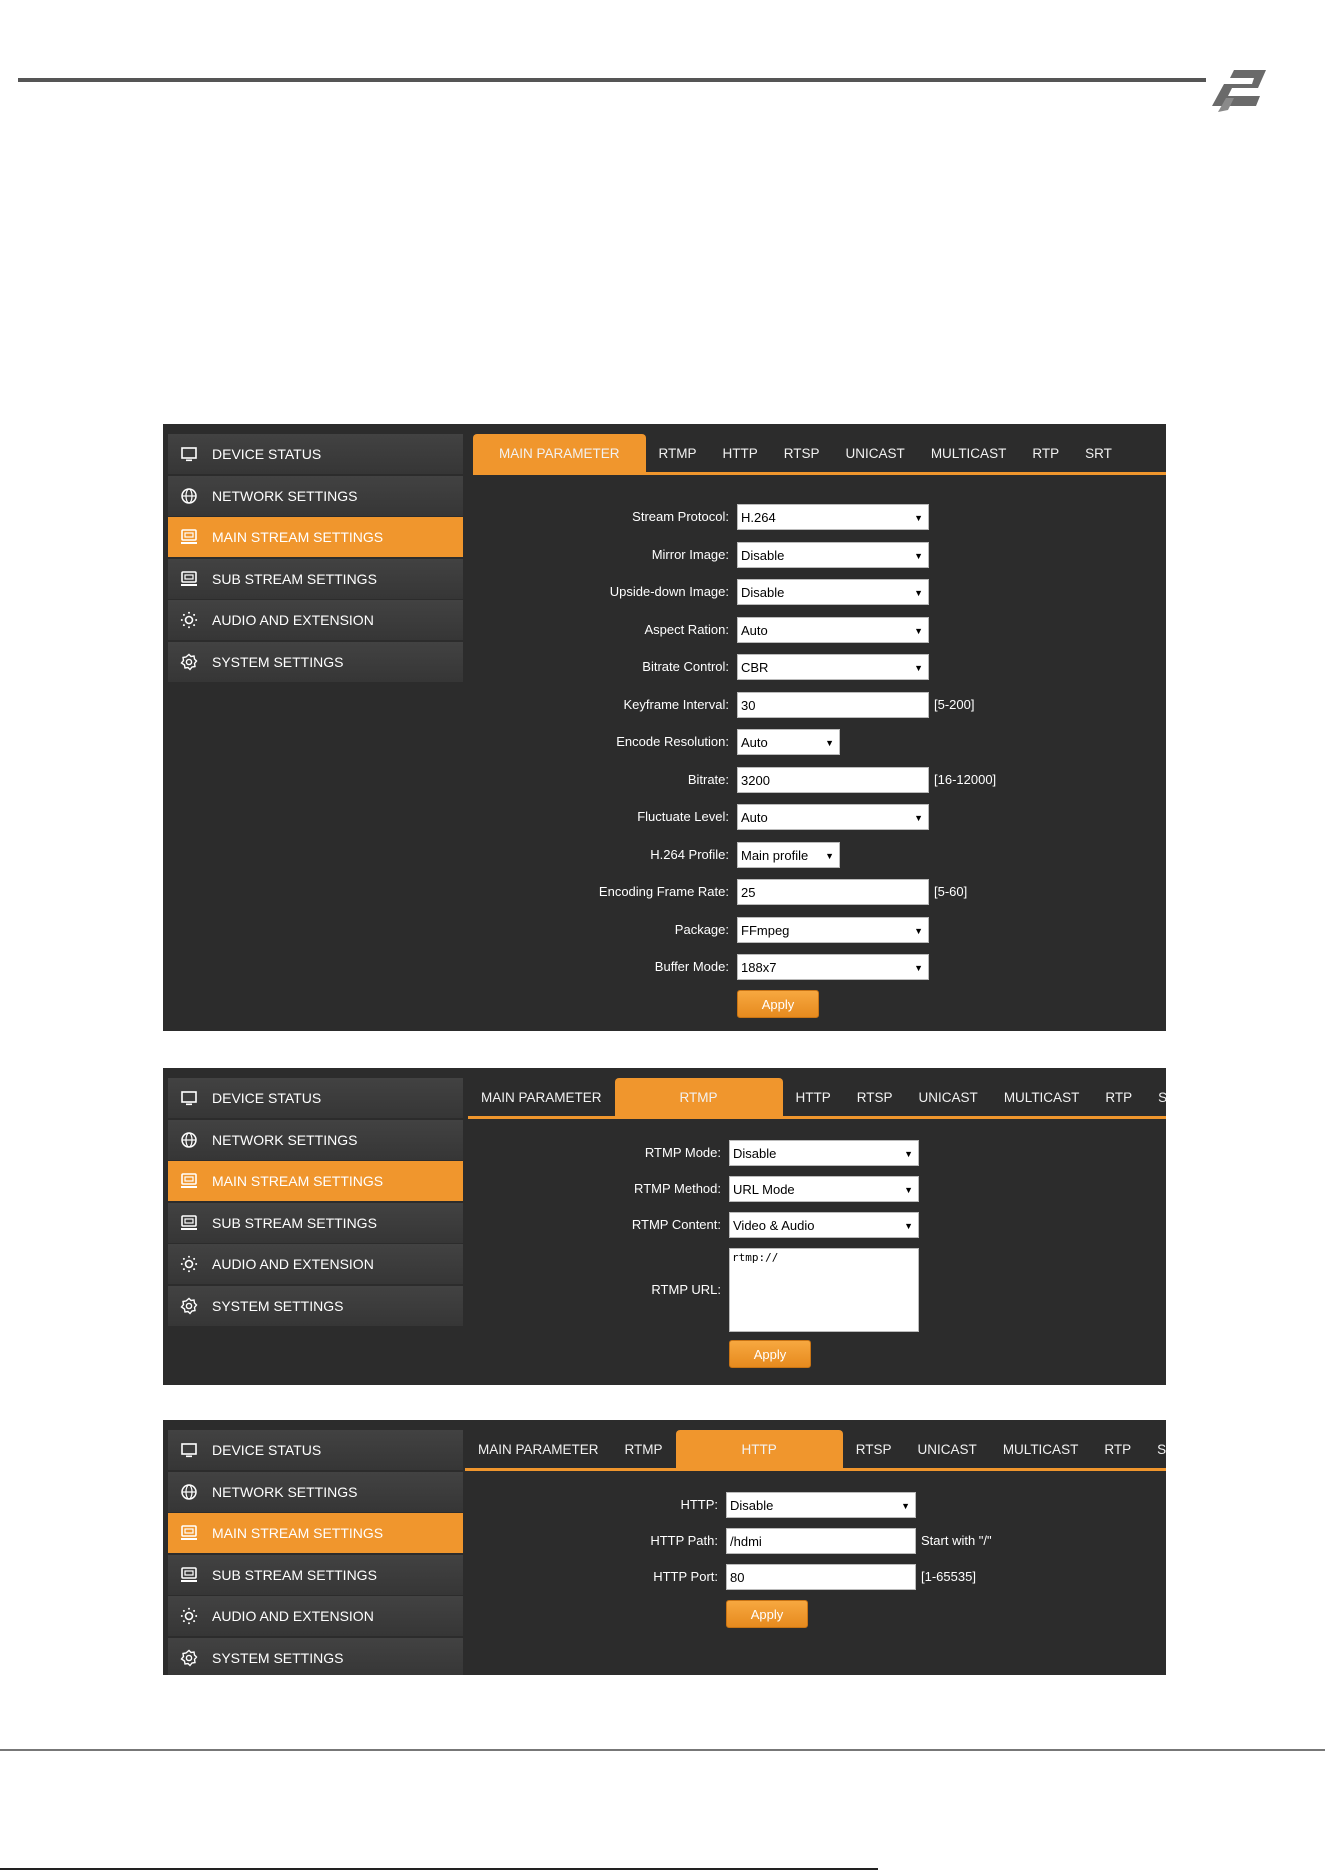 This screenshot has width=1325, height=1872. What do you see at coordinates (824, 1189) in the screenshot?
I see `rtmp-method-select: URL Mode ▼` at bounding box center [824, 1189].